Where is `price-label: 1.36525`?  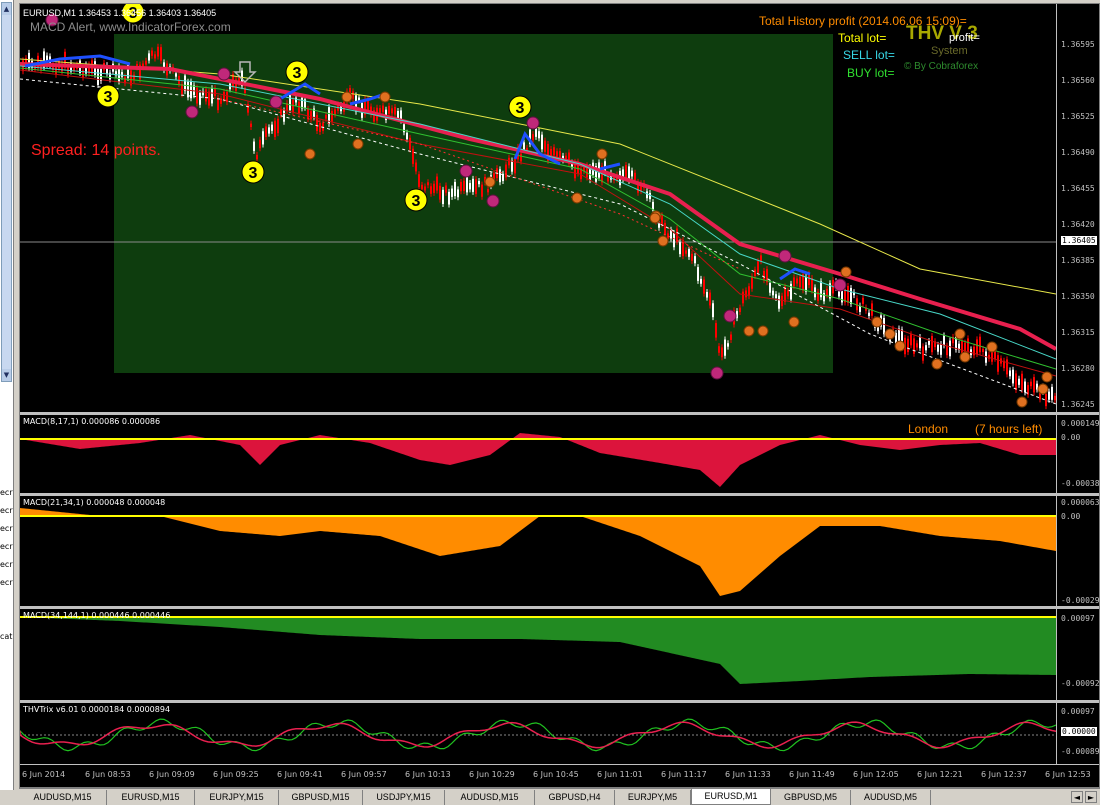 price-label: 1.36525 is located at coordinates (1078, 116).